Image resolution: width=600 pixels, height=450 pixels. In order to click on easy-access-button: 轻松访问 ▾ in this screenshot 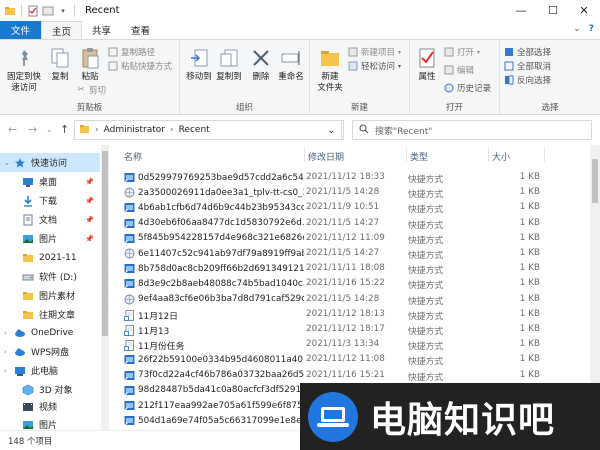, I will do `click(374, 66)`.